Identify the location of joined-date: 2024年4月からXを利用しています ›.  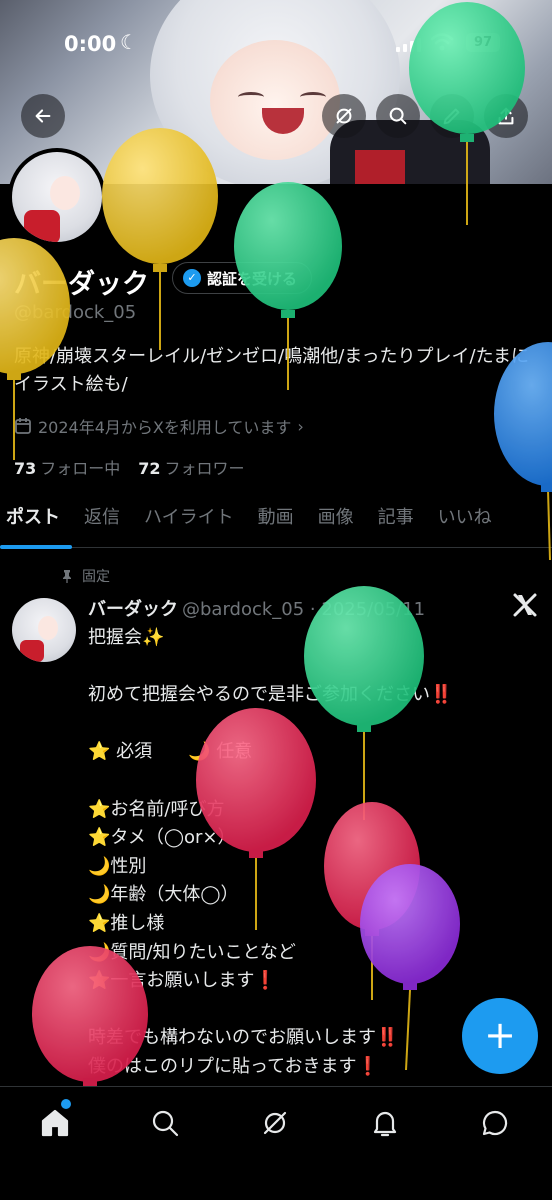
(159, 426).